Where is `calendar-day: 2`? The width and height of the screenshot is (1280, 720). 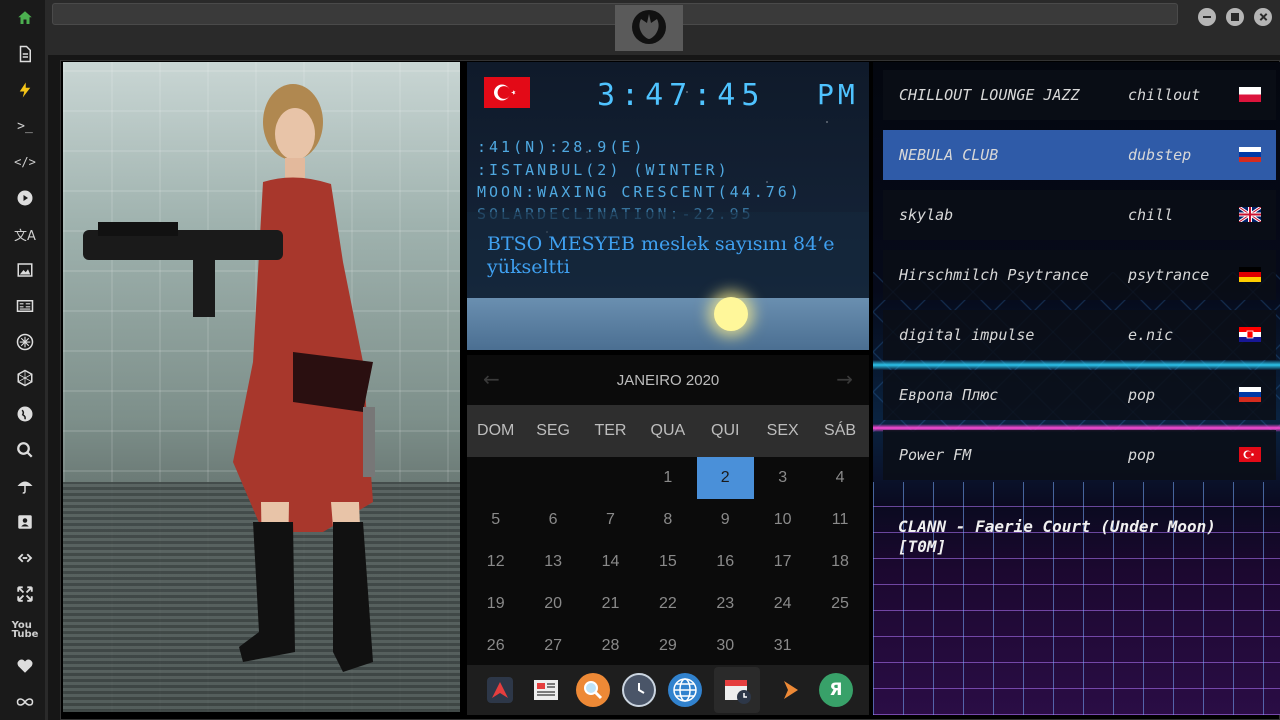 calendar-day: 2 is located at coordinates (725, 478).